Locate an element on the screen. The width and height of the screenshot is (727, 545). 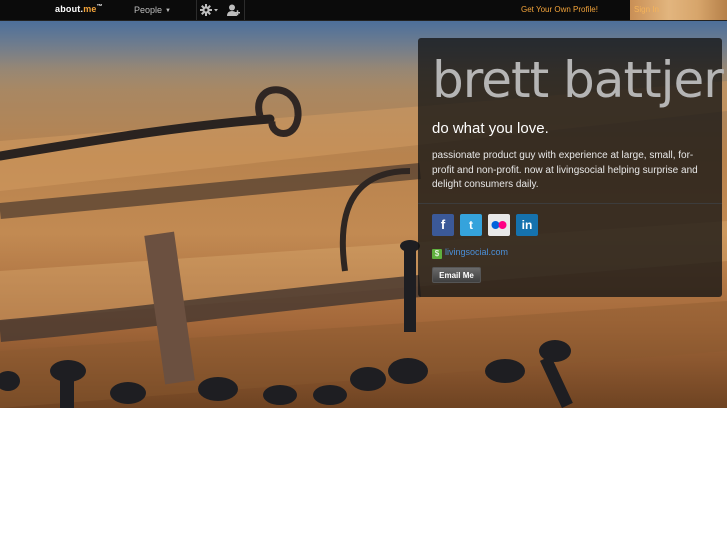
flickr-icon is located at coordinates (499, 225).